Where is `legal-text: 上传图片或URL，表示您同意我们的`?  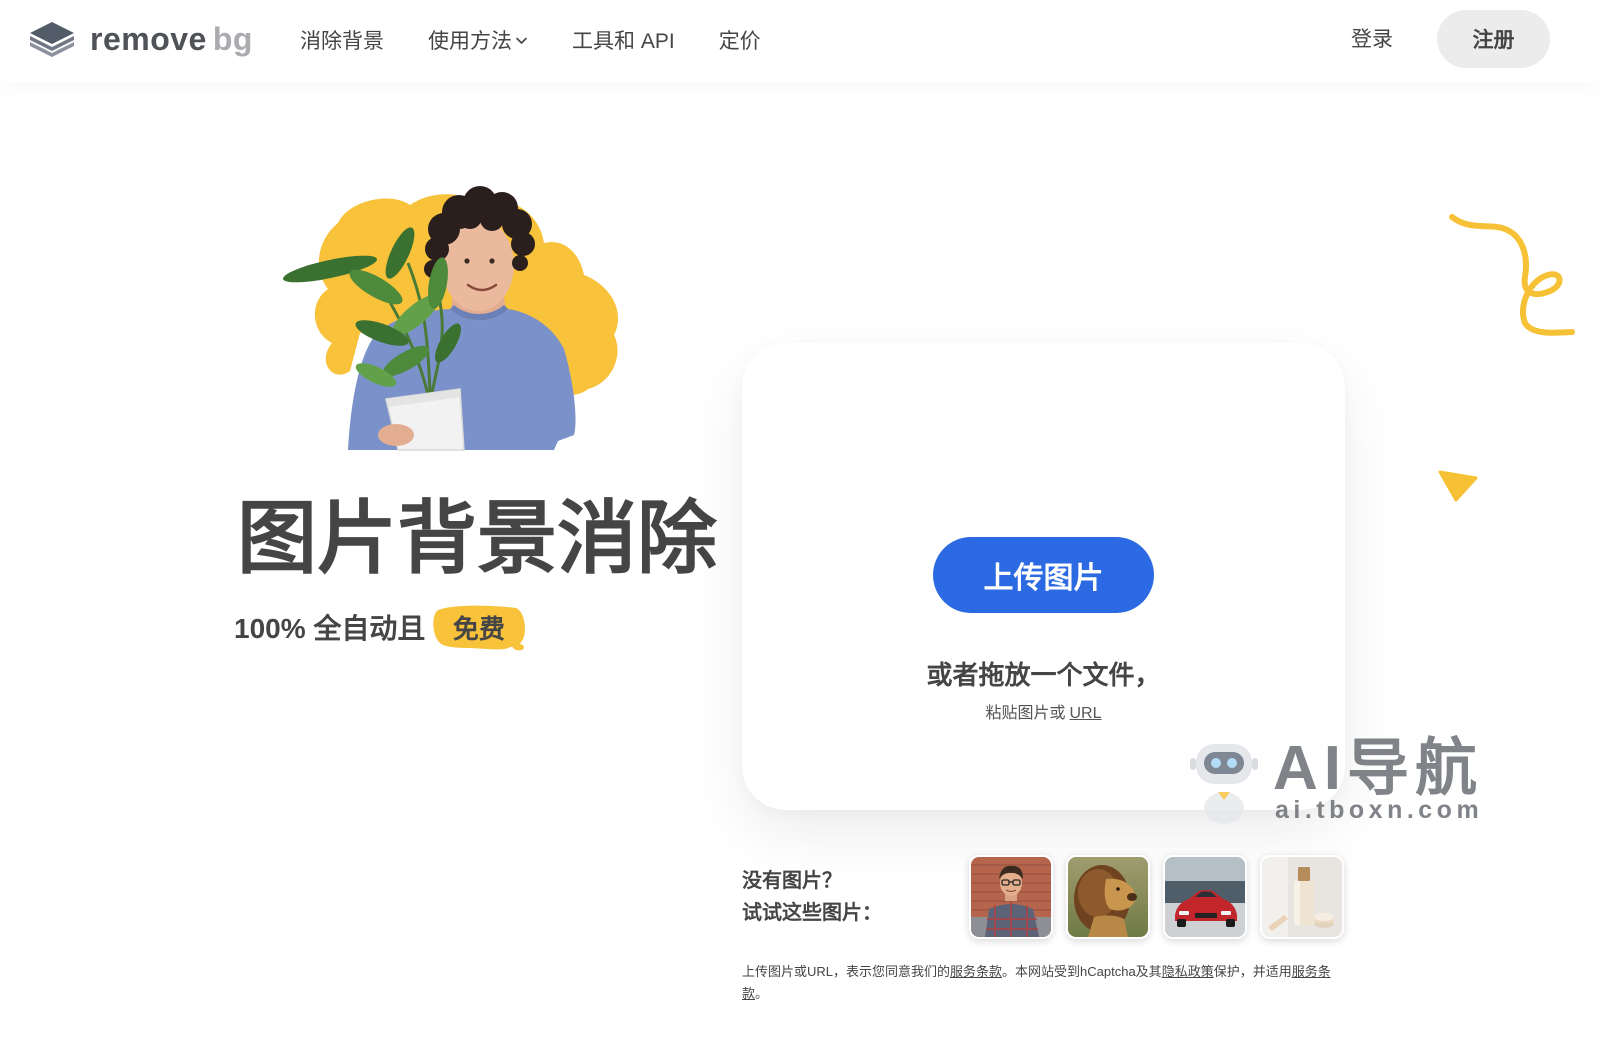
legal-text: 上传图片或URL，表示您同意我们的 is located at coordinates (846, 971).